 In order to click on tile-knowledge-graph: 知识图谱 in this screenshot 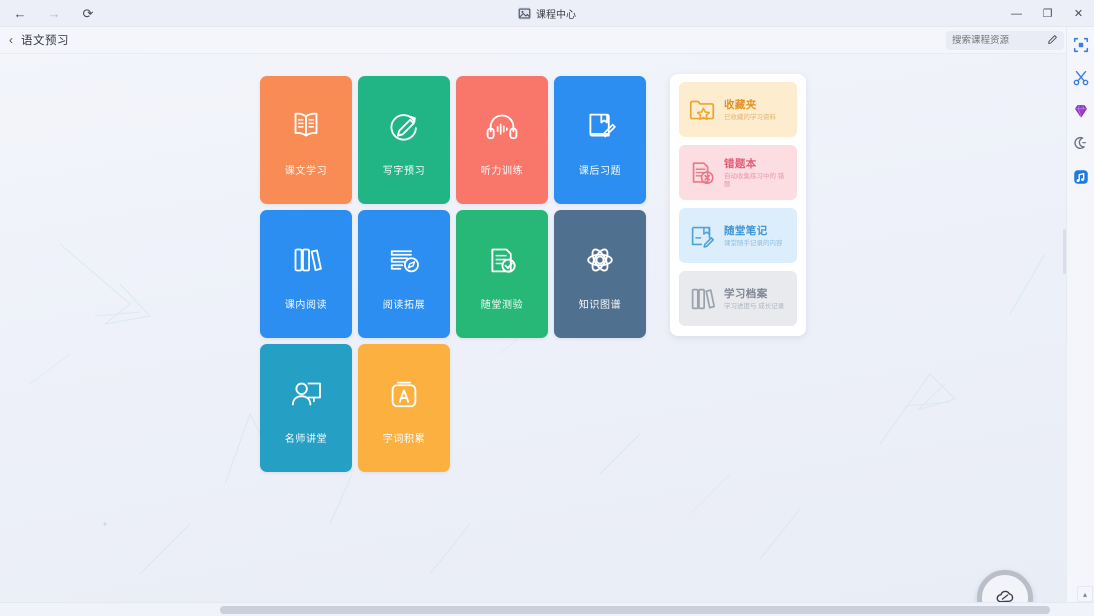, I will do `click(600, 274)`.